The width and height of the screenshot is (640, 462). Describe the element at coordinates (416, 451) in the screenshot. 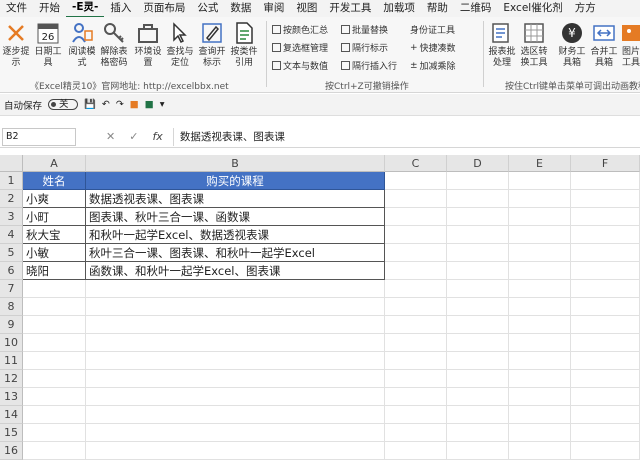

I see `cell-c16` at that location.